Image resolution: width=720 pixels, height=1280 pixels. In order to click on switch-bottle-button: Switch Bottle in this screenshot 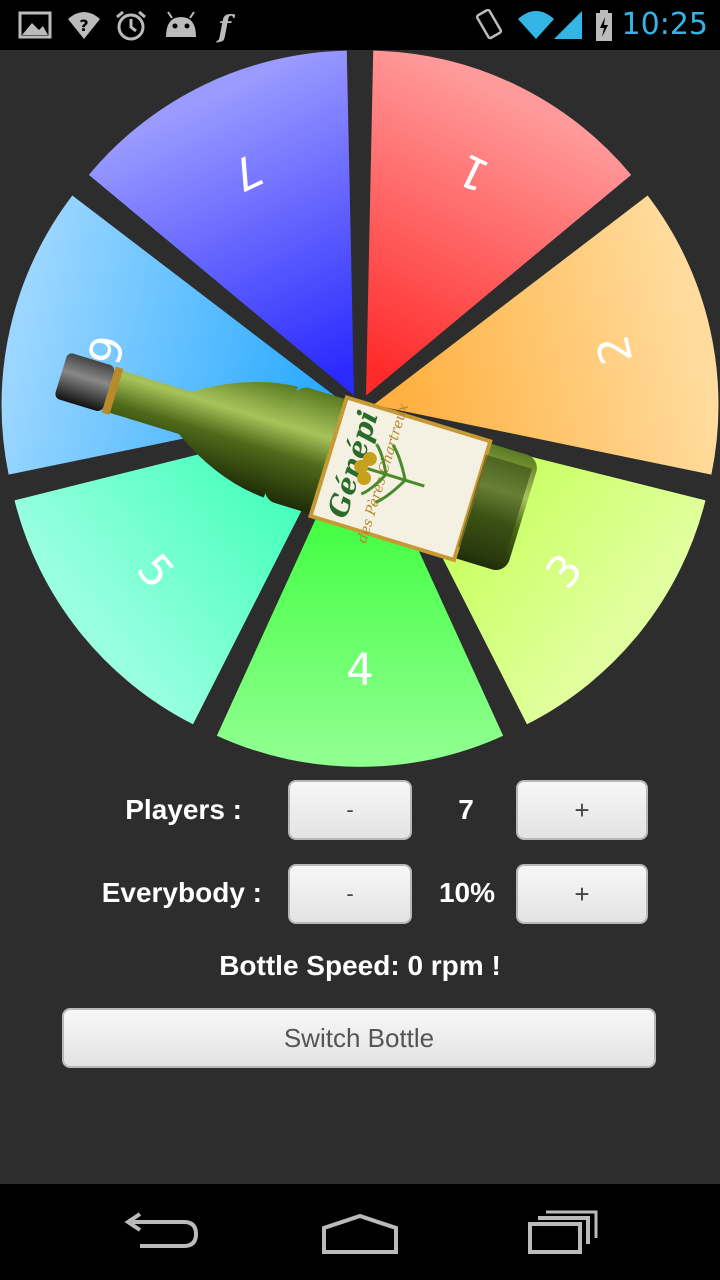, I will do `click(359, 1038)`.